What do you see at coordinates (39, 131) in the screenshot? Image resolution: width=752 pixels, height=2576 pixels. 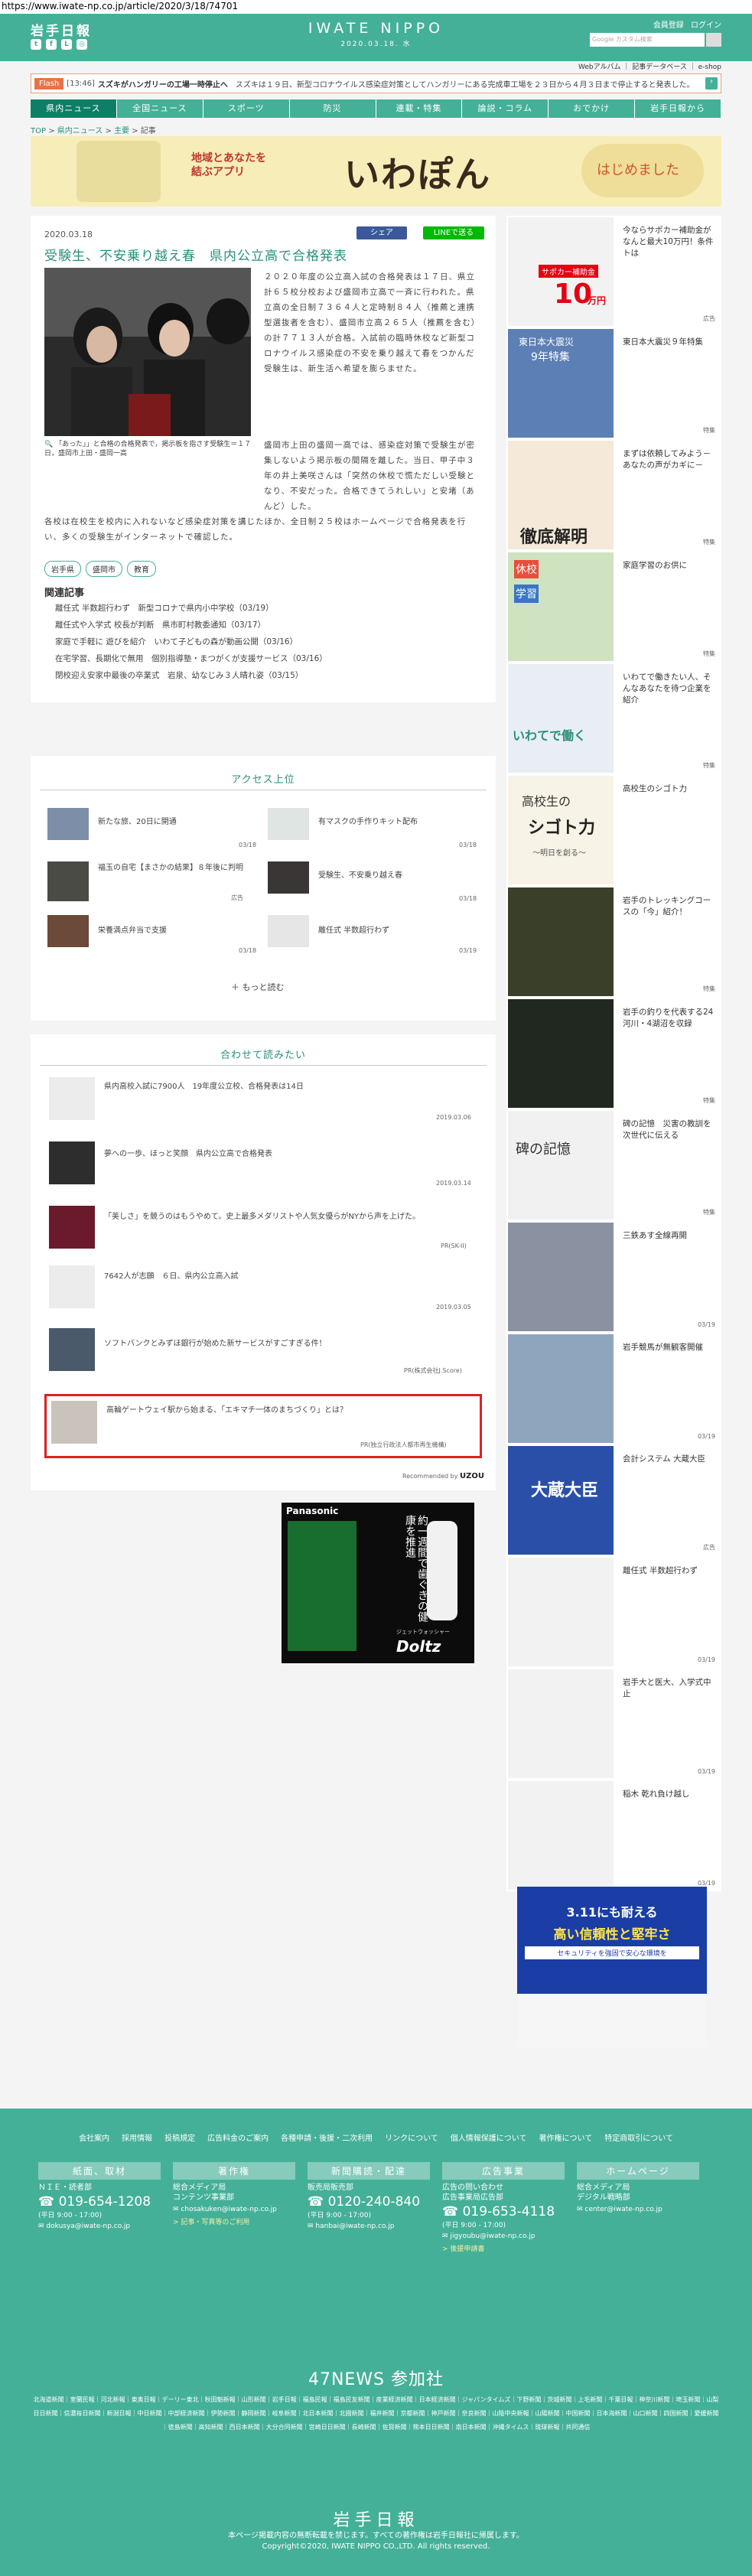 I see `breadcrumb-top: TOP` at bounding box center [39, 131].